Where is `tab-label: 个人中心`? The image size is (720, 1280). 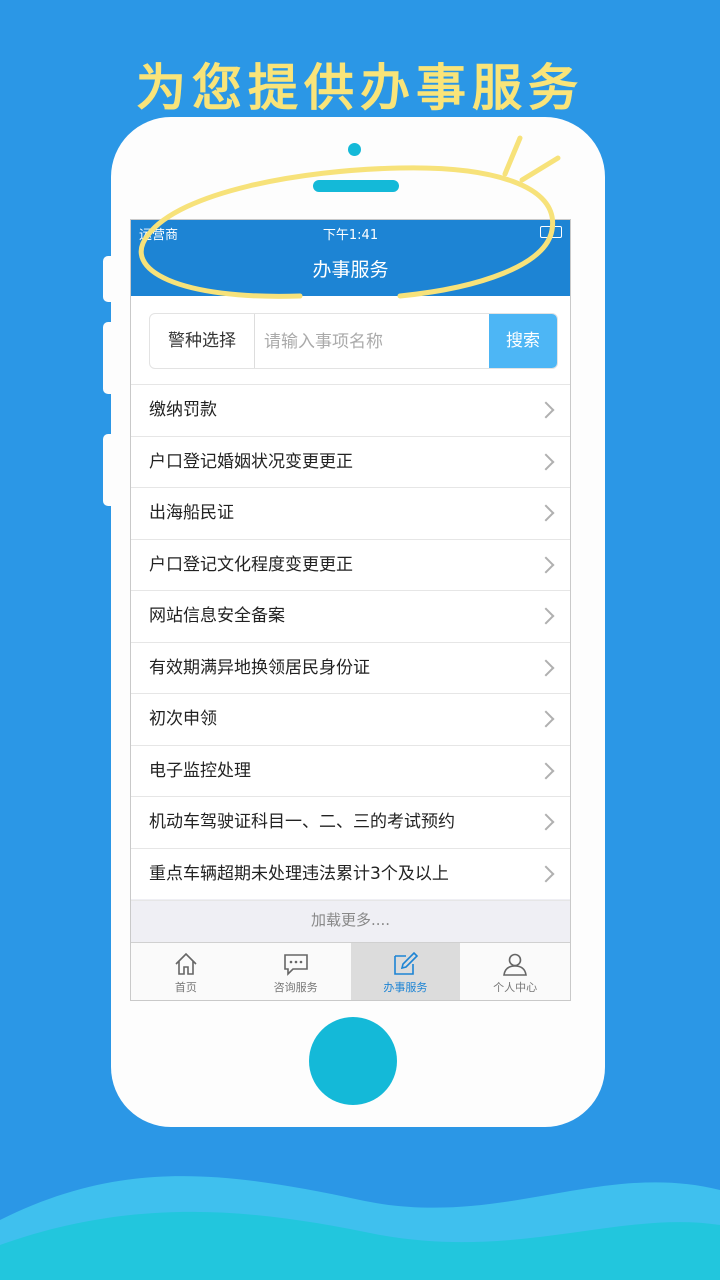
tab-label: 个人中心 is located at coordinates (515, 987).